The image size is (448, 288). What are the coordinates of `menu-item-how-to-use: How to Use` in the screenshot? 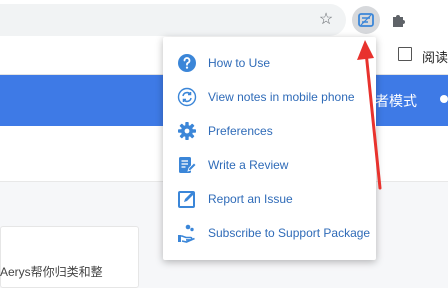 It's located at (269, 64).